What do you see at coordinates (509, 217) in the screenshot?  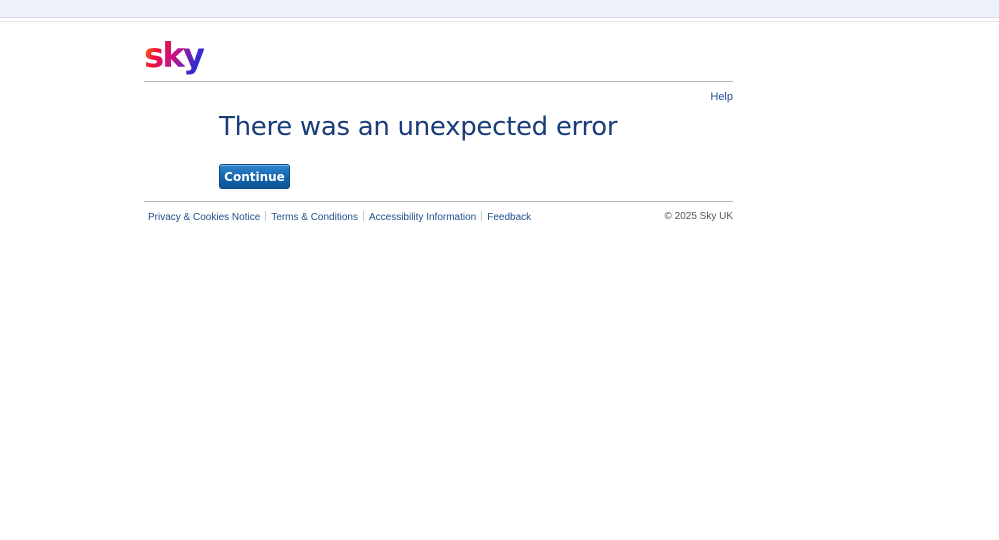 I see `feedback-link: Feedback` at bounding box center [509, 217].